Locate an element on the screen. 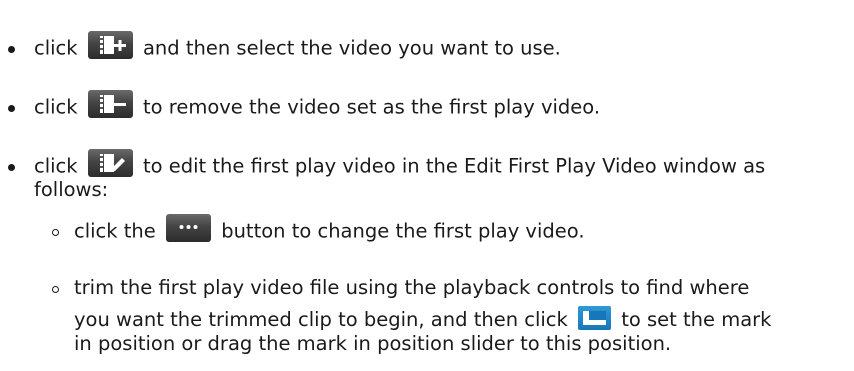  mark-in-button is located at coordinates (595, 317).